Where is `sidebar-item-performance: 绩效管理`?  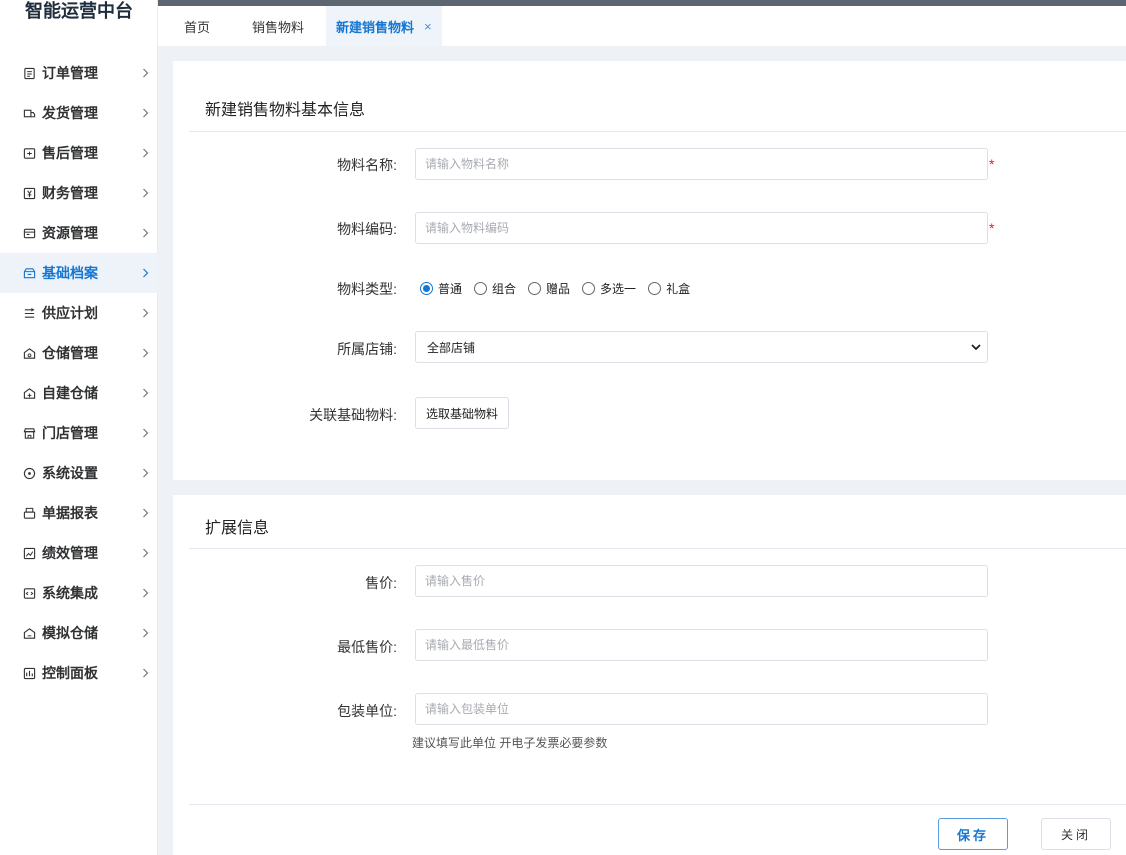 sidebar-item-performance: 绩效管理 is located at coordinates (79, 553).